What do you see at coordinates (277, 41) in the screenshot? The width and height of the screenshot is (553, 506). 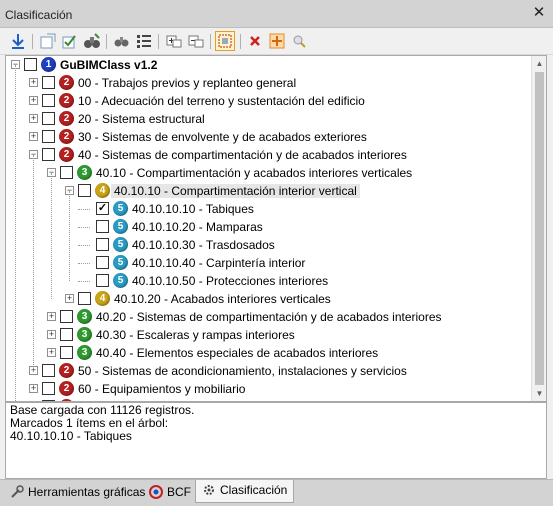 I see `move-icon` at bounding box center [277, 41].